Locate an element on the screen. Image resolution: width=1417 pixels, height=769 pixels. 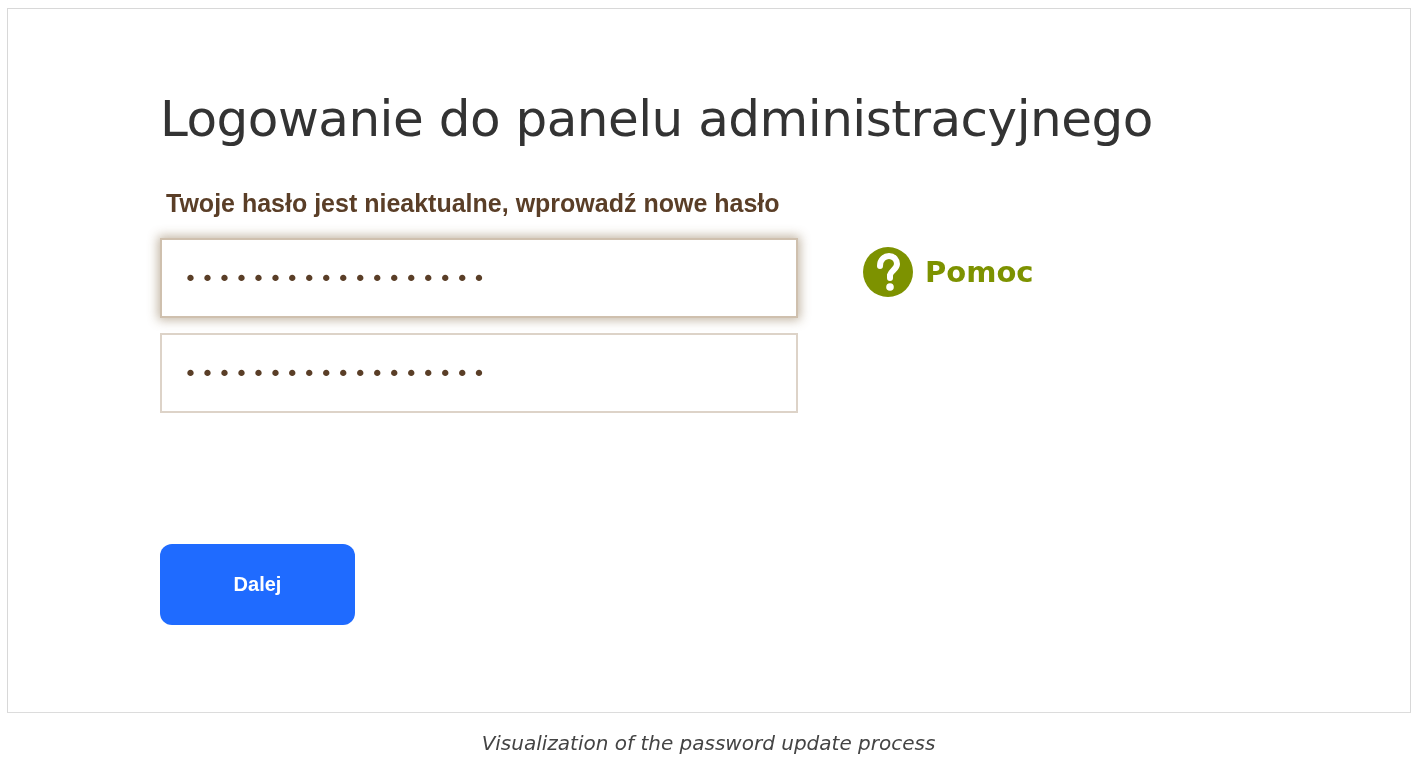
password-expired-message: Twoje hasło jest nieaktualne, wprowadź nowe hasło is located at coordinates (473, 203).